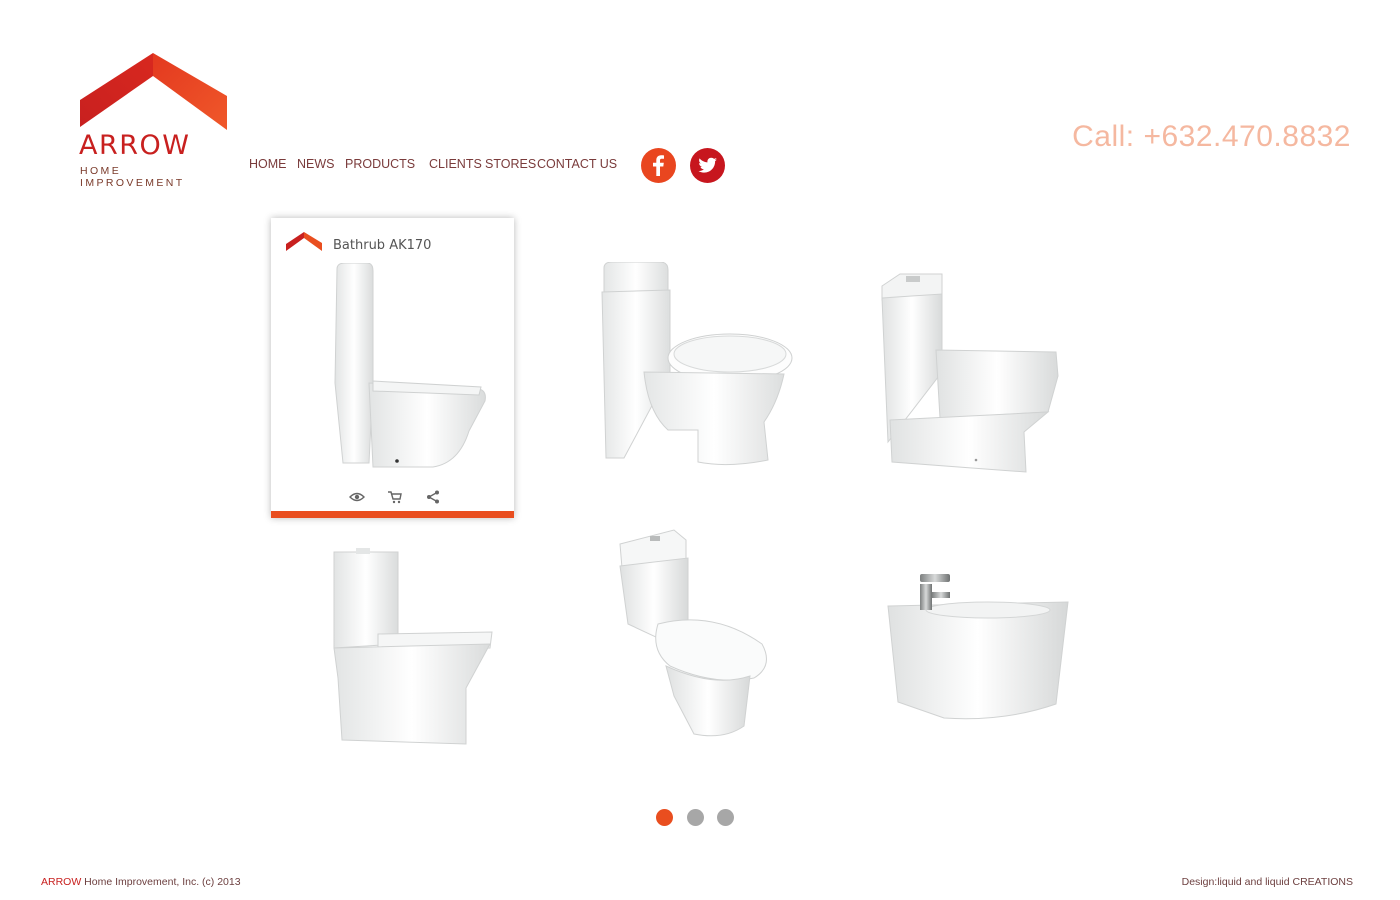 The width and height of the screenshot is (1400, 900). I want to click on product-toilet-square, so click(972, 374).